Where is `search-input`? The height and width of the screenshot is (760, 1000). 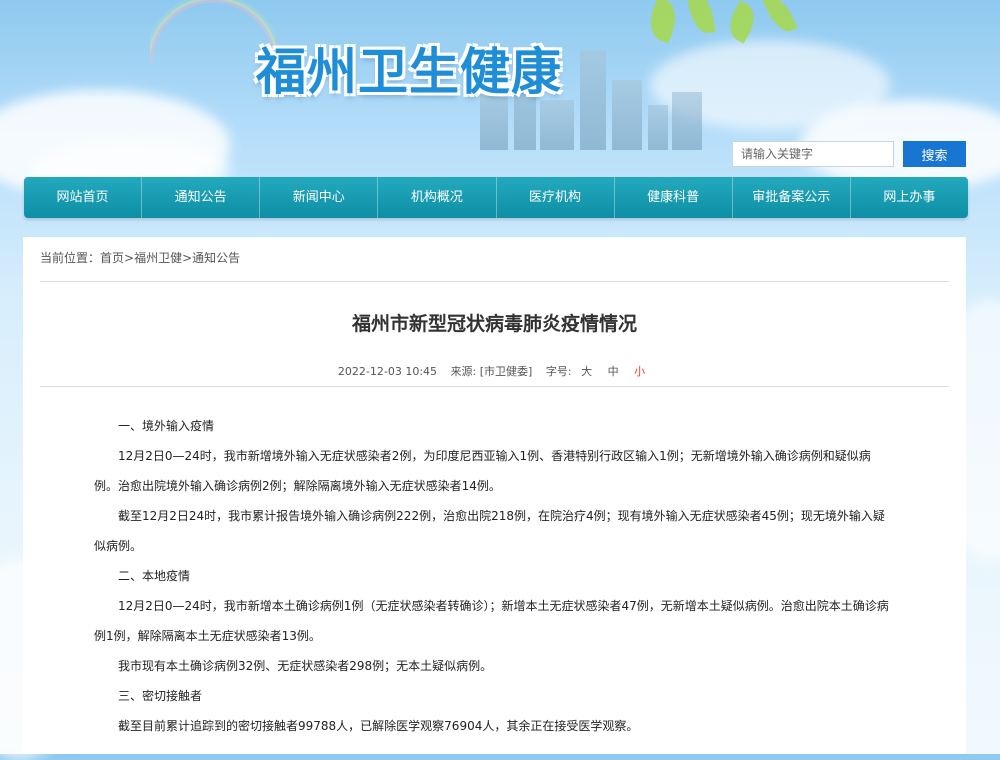 search-input is located at coordinates (813, 154).